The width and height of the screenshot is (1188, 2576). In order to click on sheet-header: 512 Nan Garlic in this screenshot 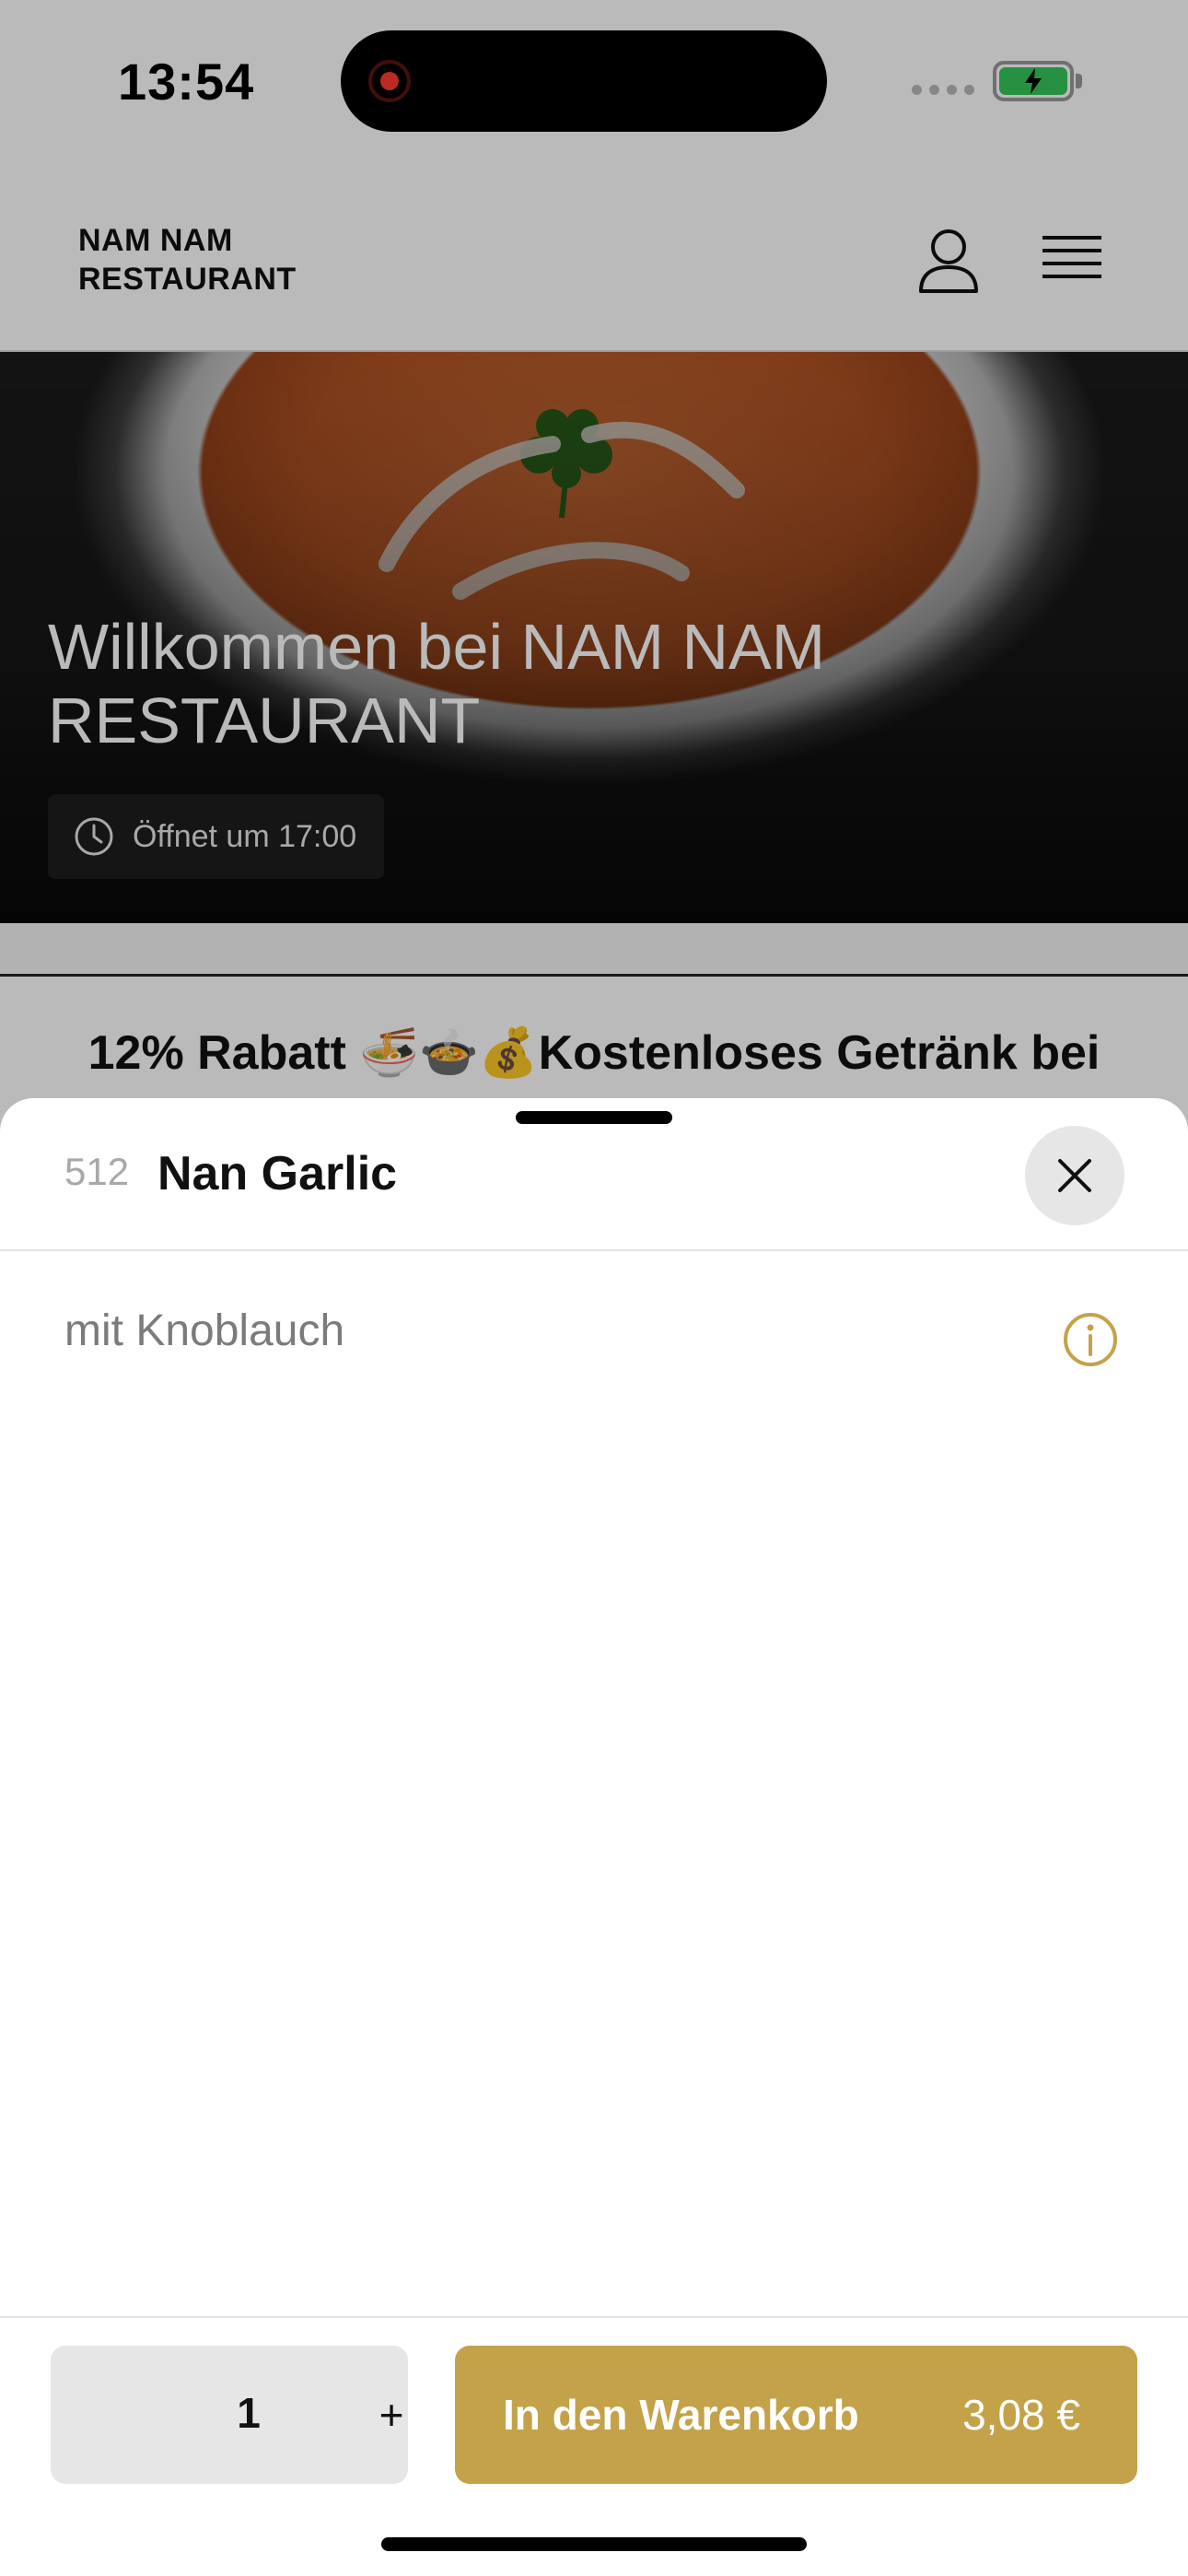, I will do `click(594, 1174)`.